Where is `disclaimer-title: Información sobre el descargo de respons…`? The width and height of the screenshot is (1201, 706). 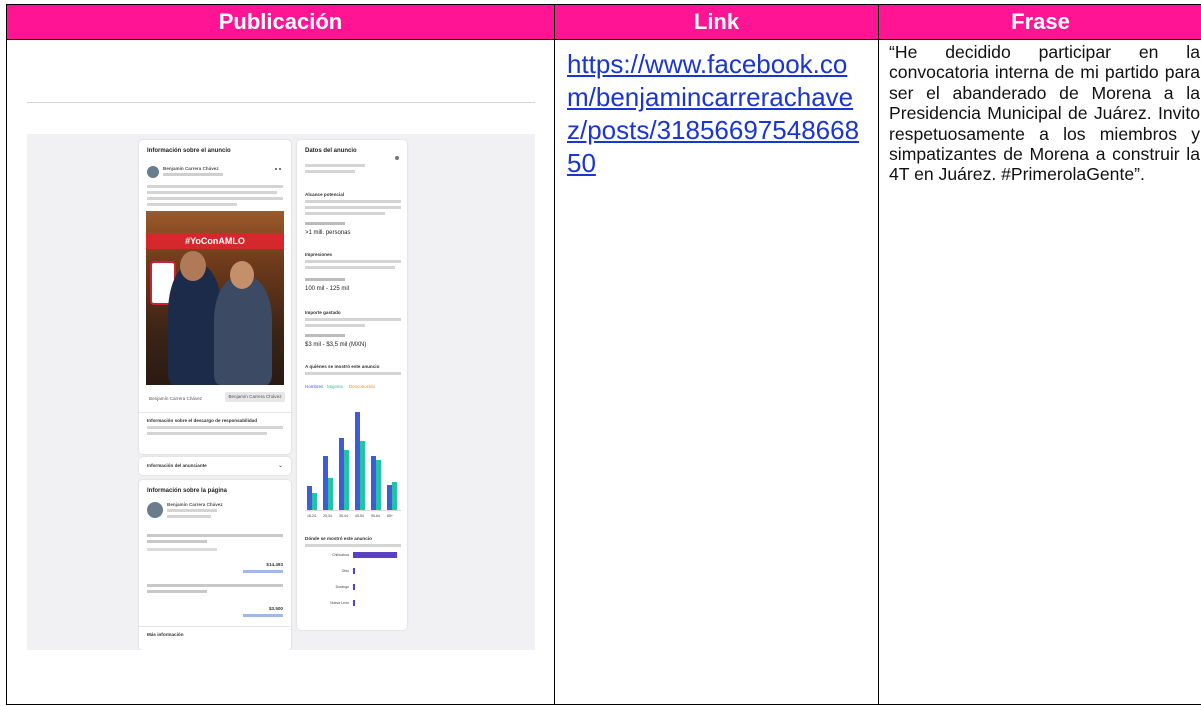
disclaimer-title: Información sobre el descargo de respons… is located at coordinates (202, 420).